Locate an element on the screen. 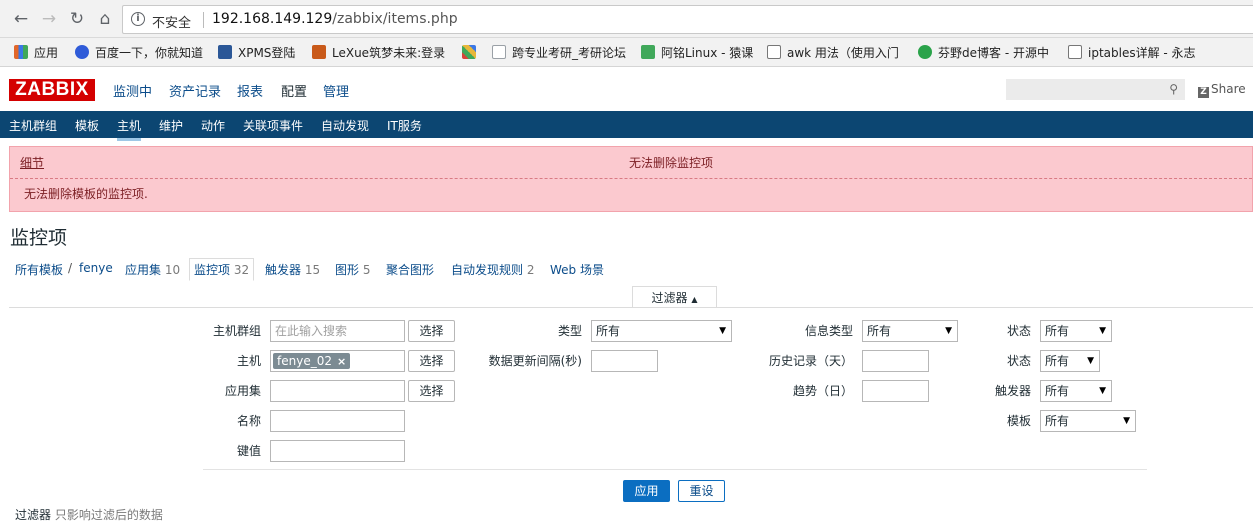 This screenshot has width=1253, height=529. bookmark-awk: awk 用法（使用入门 is located at coordinates (837, 53).